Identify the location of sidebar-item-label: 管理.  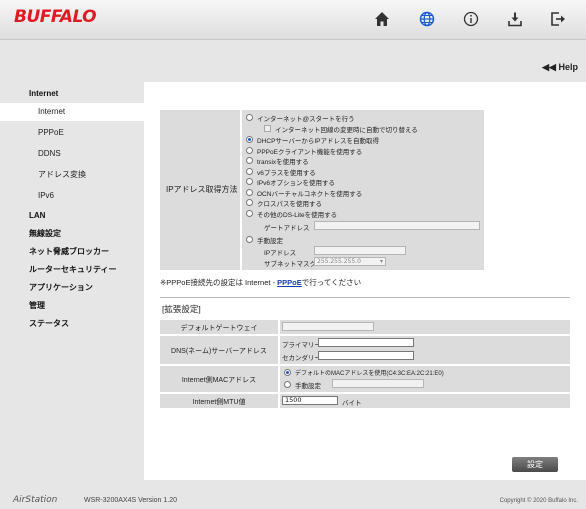
(37, 305).